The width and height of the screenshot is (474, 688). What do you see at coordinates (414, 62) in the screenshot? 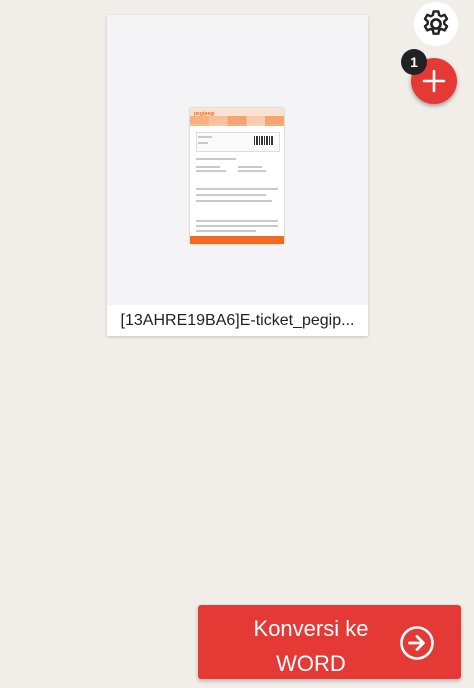
I see `file-count-badge: 1` at bounding box center [414, 62].